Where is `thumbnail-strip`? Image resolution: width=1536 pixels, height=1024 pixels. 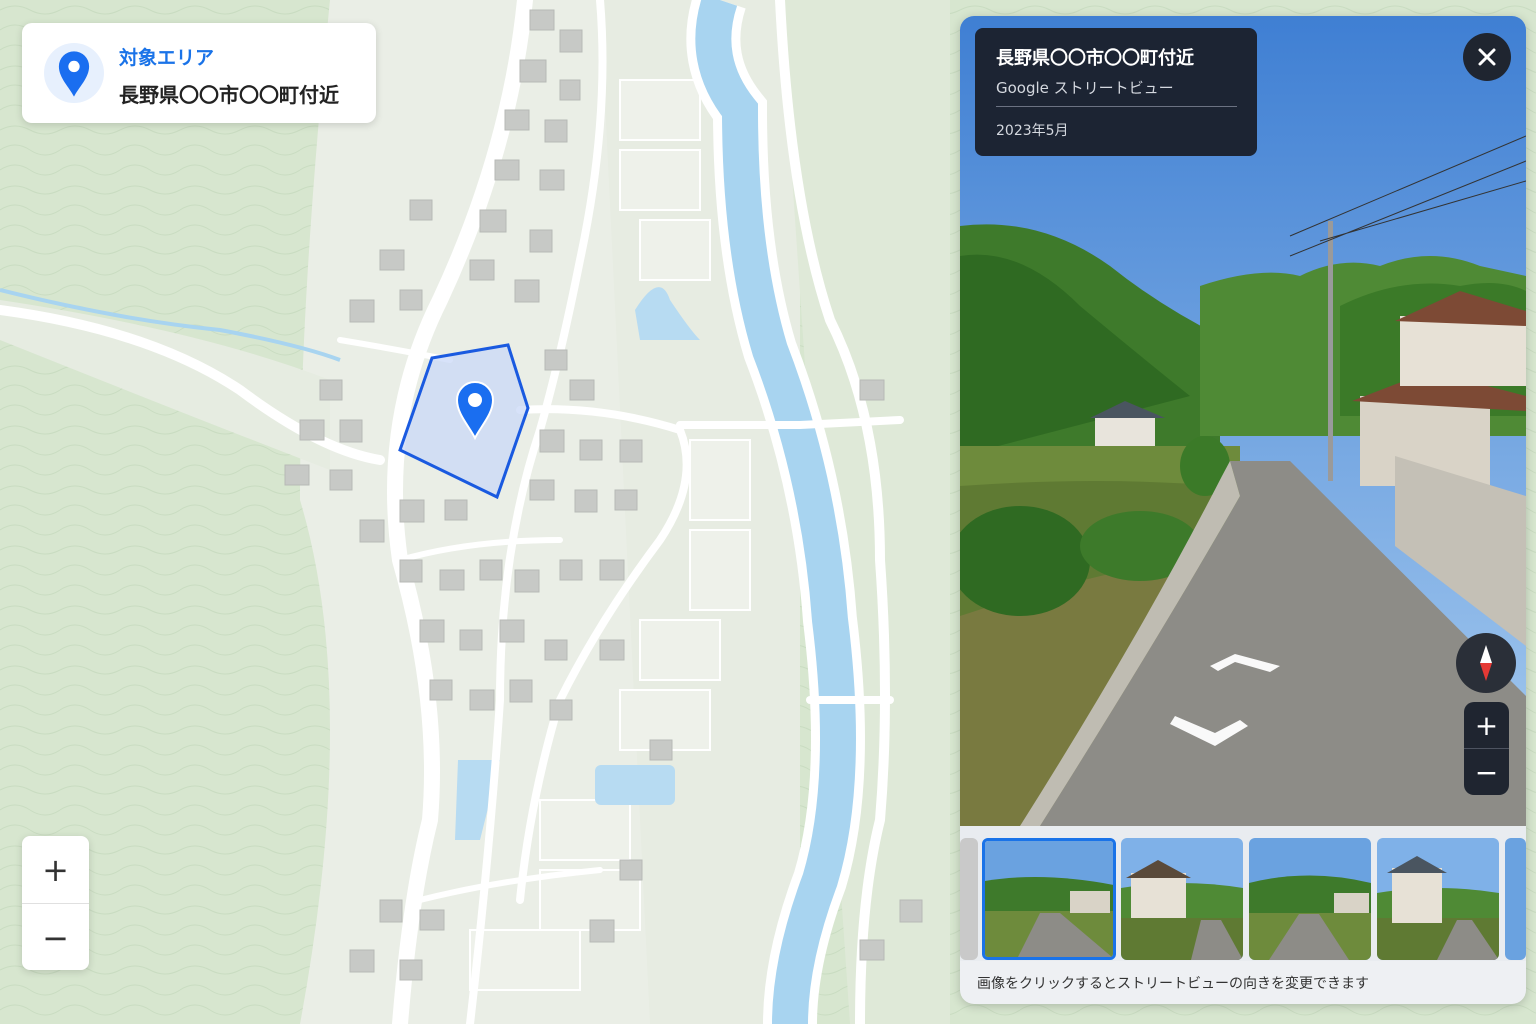
thumbnail-strip is located at coordinates (1243, 893).